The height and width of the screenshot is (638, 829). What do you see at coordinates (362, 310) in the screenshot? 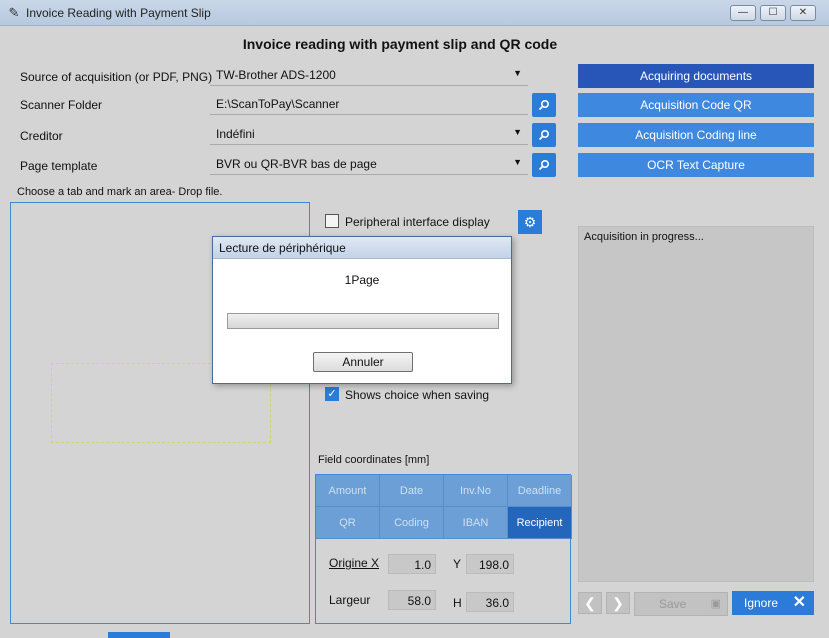
I see `device-reading-dialog: Lecture de périphérique 1Page Annuler` at bounding box center [362, 310].